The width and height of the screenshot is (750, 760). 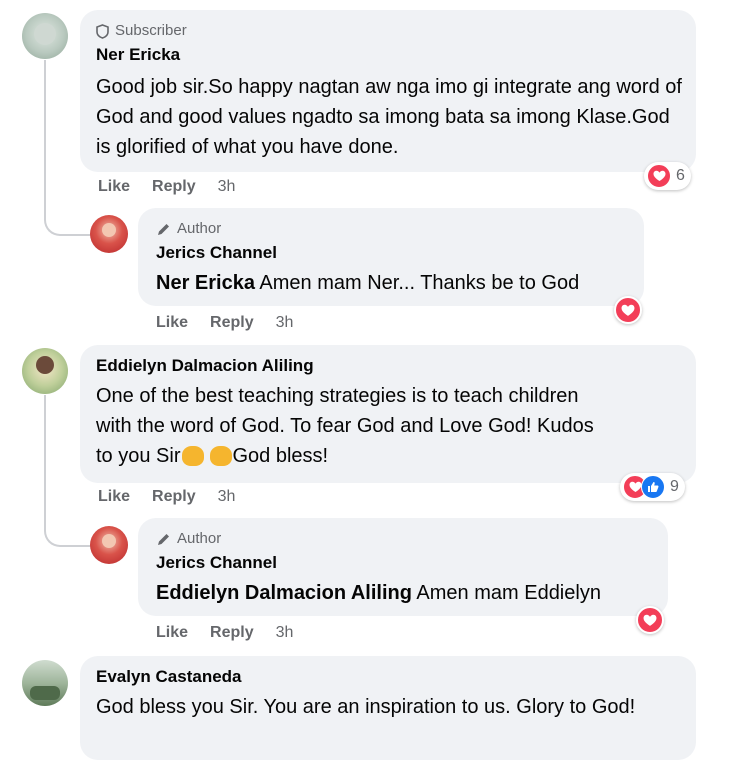 What do you see at coordinates (389, 677) in the screenshot?
I see `comment-author: Evalyn Castaneda` at bounding box center [389, 677].